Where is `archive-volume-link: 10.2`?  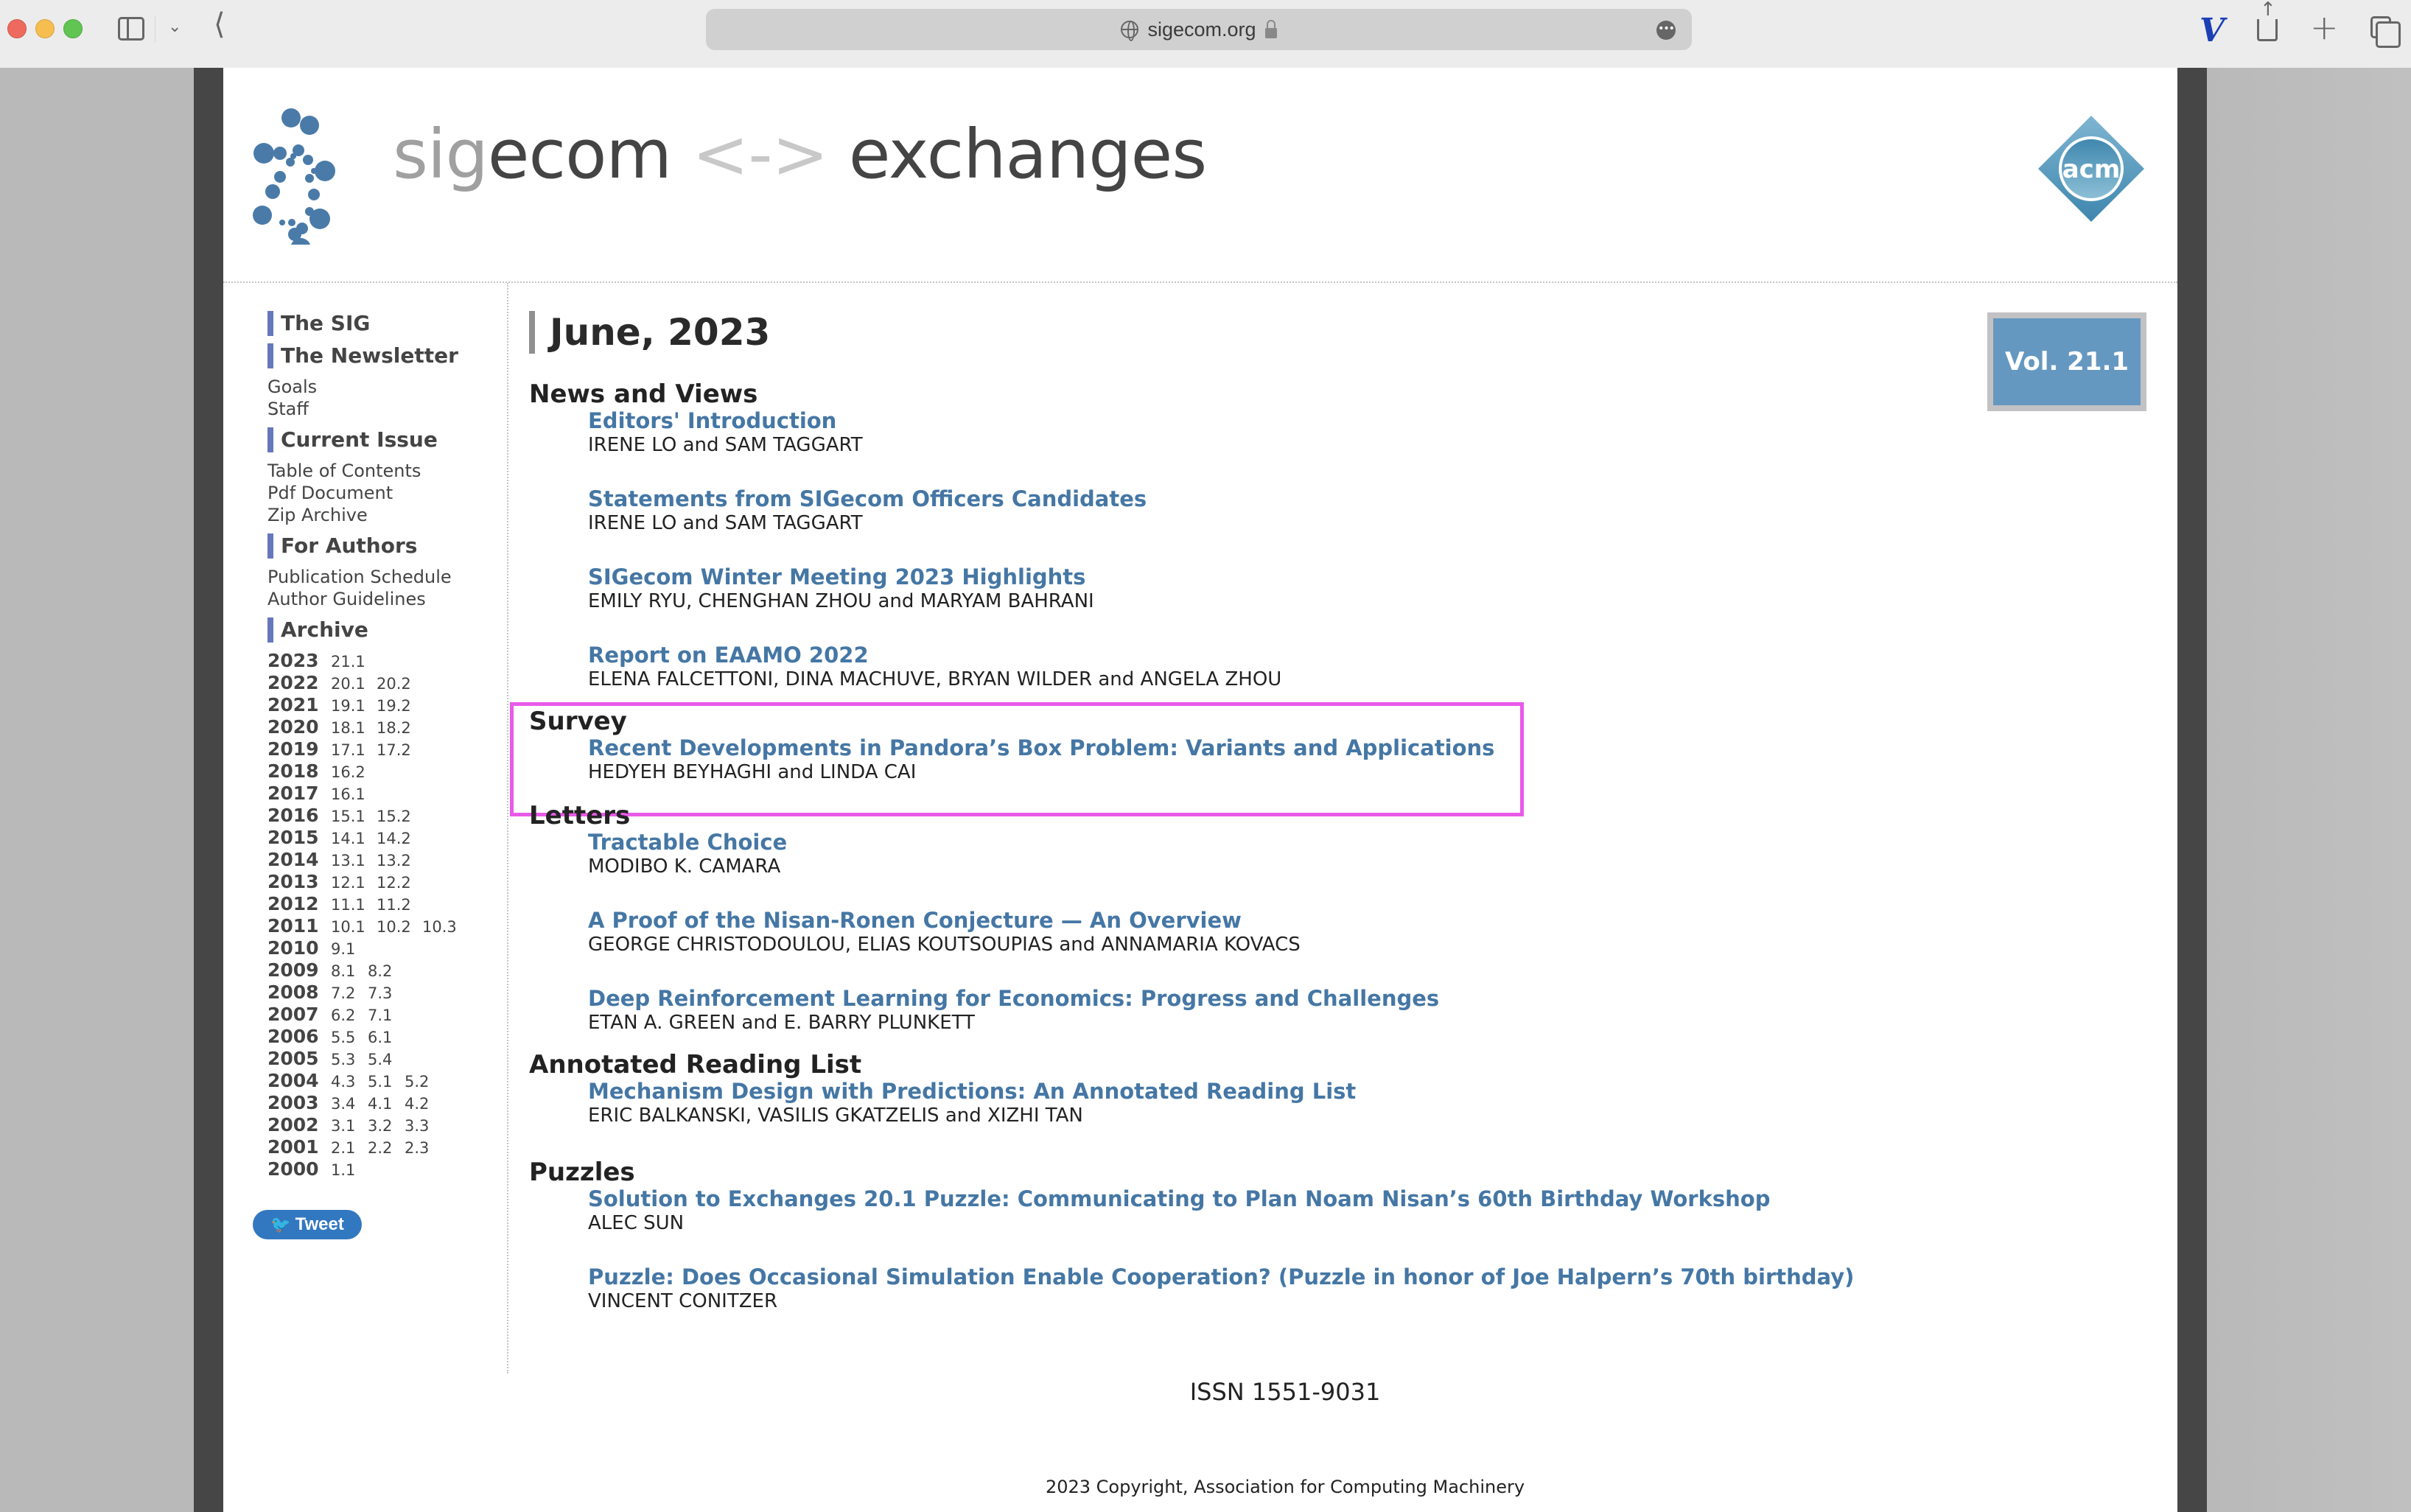
archive-volume-link: 10.2 is located at coordinates (399, 927).